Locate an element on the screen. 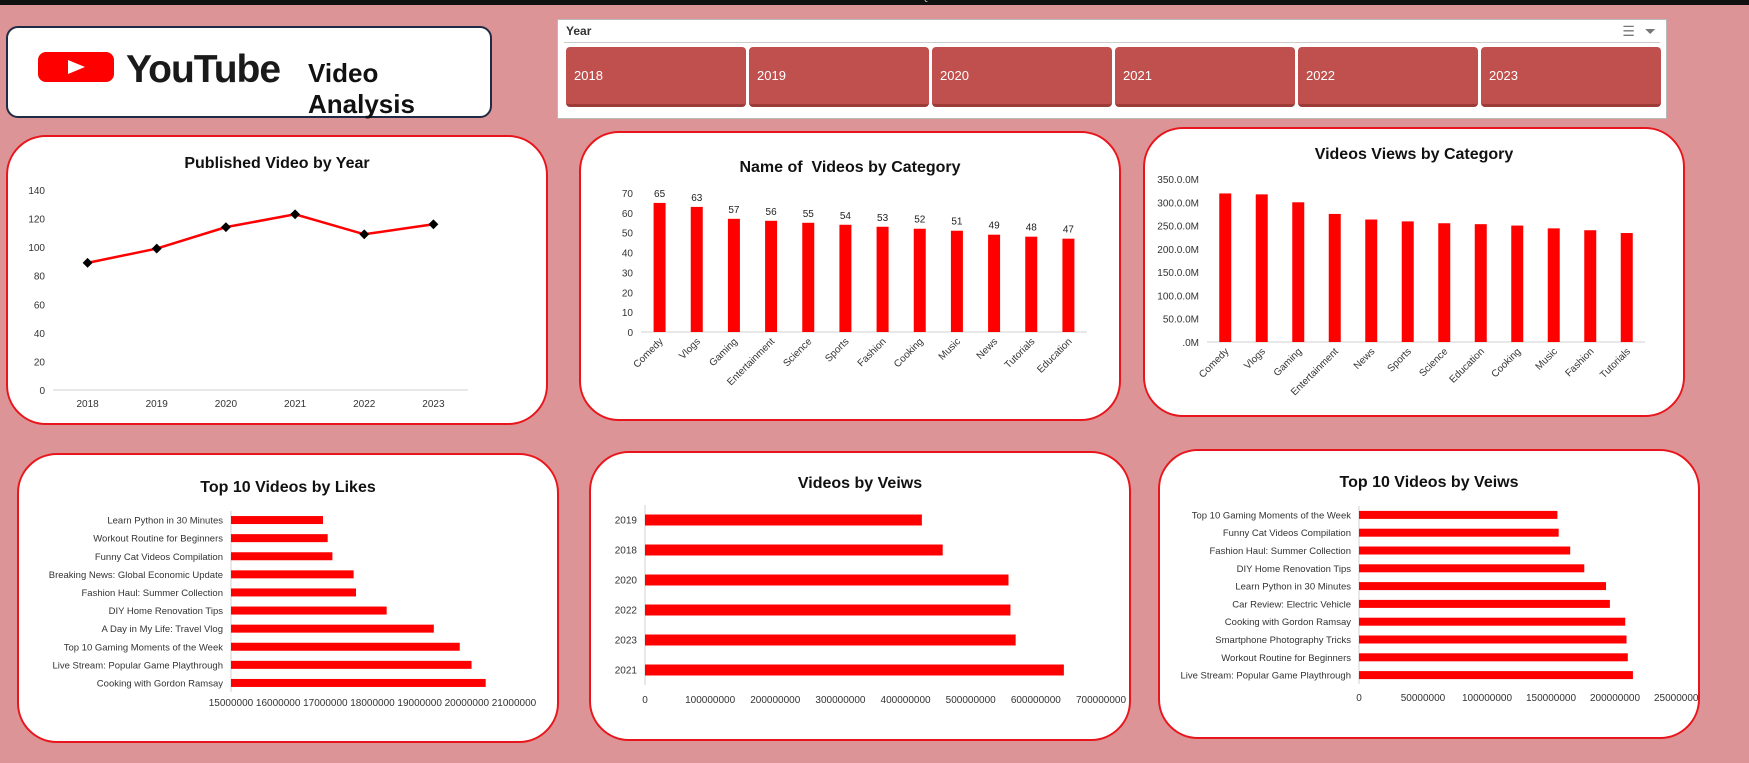 This screenshot has height=763, width=1749. column-letter: K is located at coordinates (588, 1).